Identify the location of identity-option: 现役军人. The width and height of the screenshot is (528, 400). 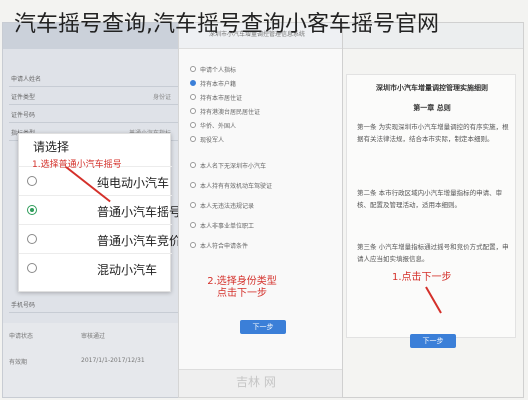
(212, 139).